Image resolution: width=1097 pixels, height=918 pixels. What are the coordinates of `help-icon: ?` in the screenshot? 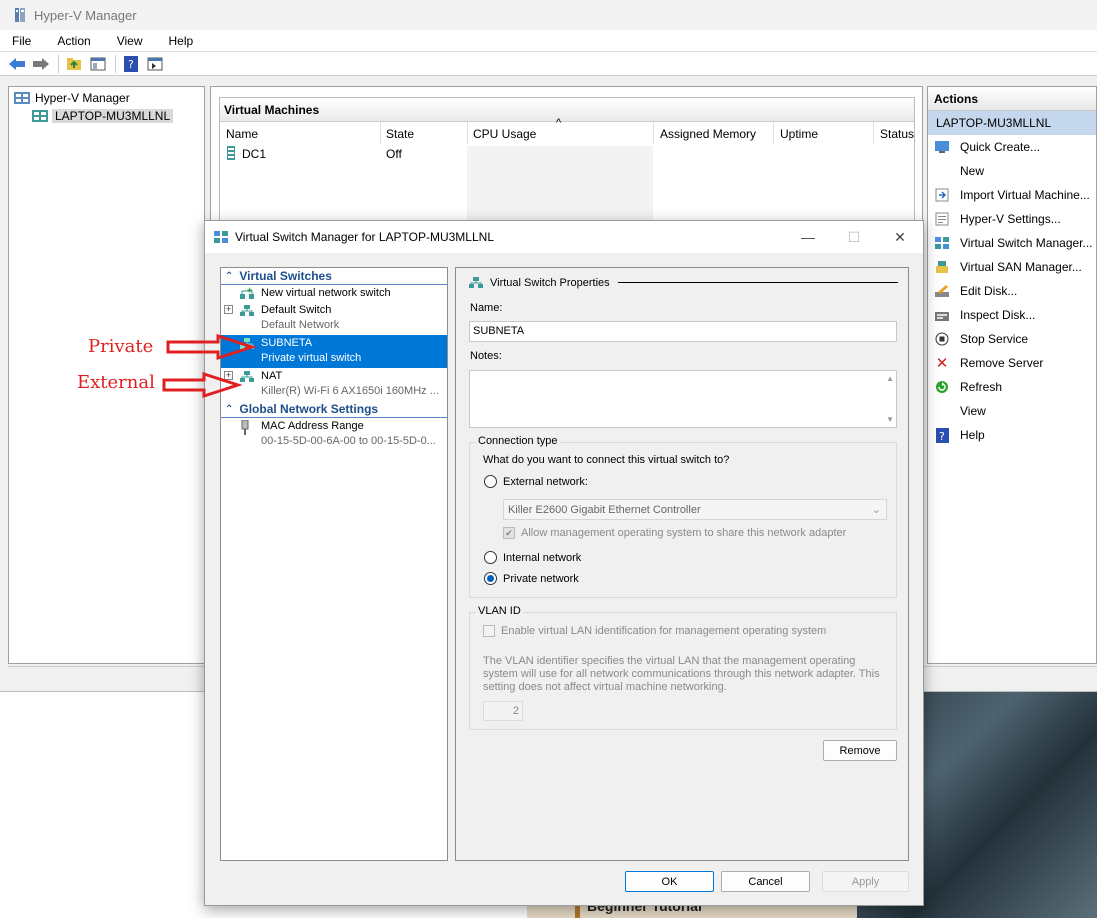 It's located at (942, 435).